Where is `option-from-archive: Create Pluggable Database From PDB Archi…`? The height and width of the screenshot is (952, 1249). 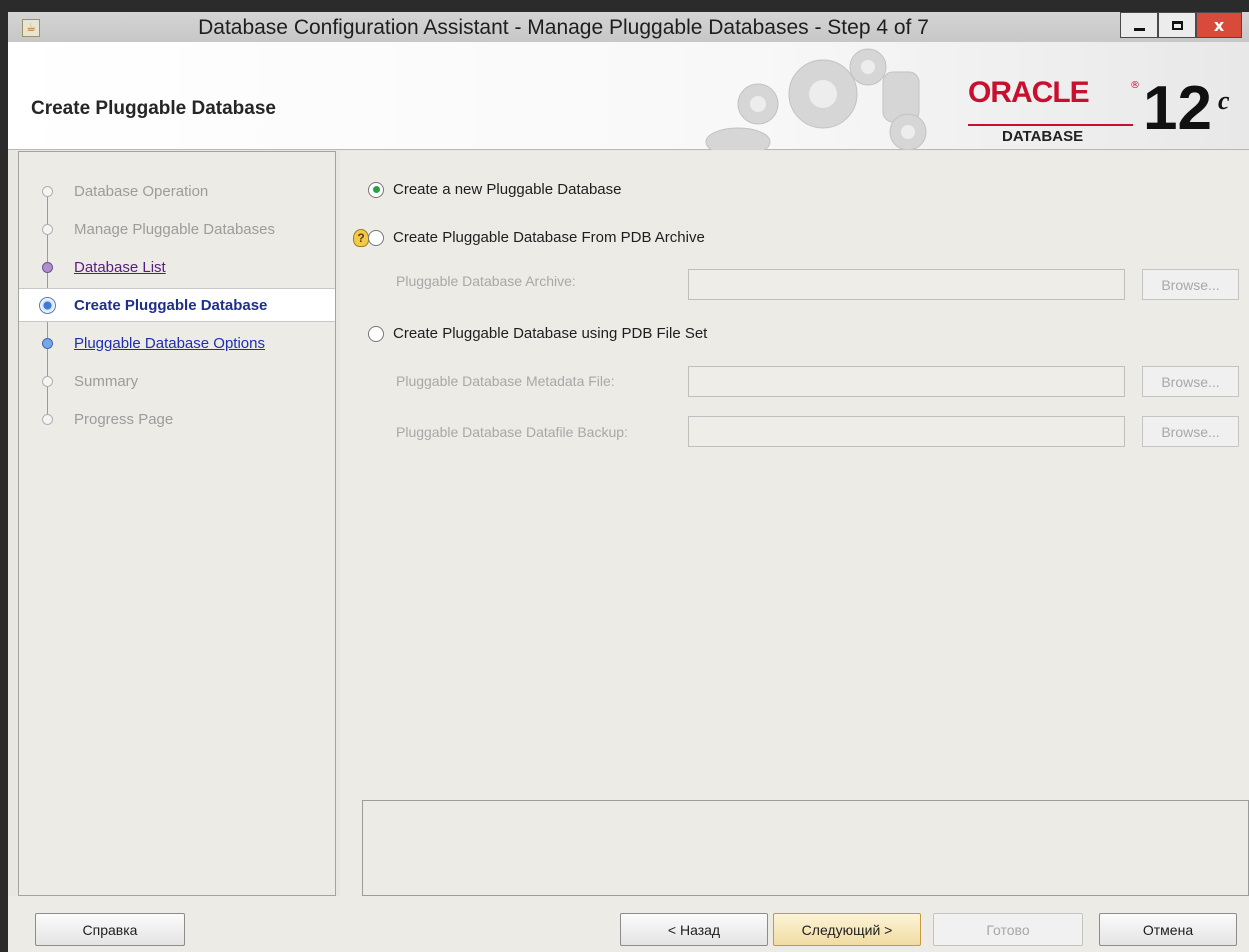 option-from-archive: Create Pluggable Database From PDB Archi… is located at coordinates (536, 237).